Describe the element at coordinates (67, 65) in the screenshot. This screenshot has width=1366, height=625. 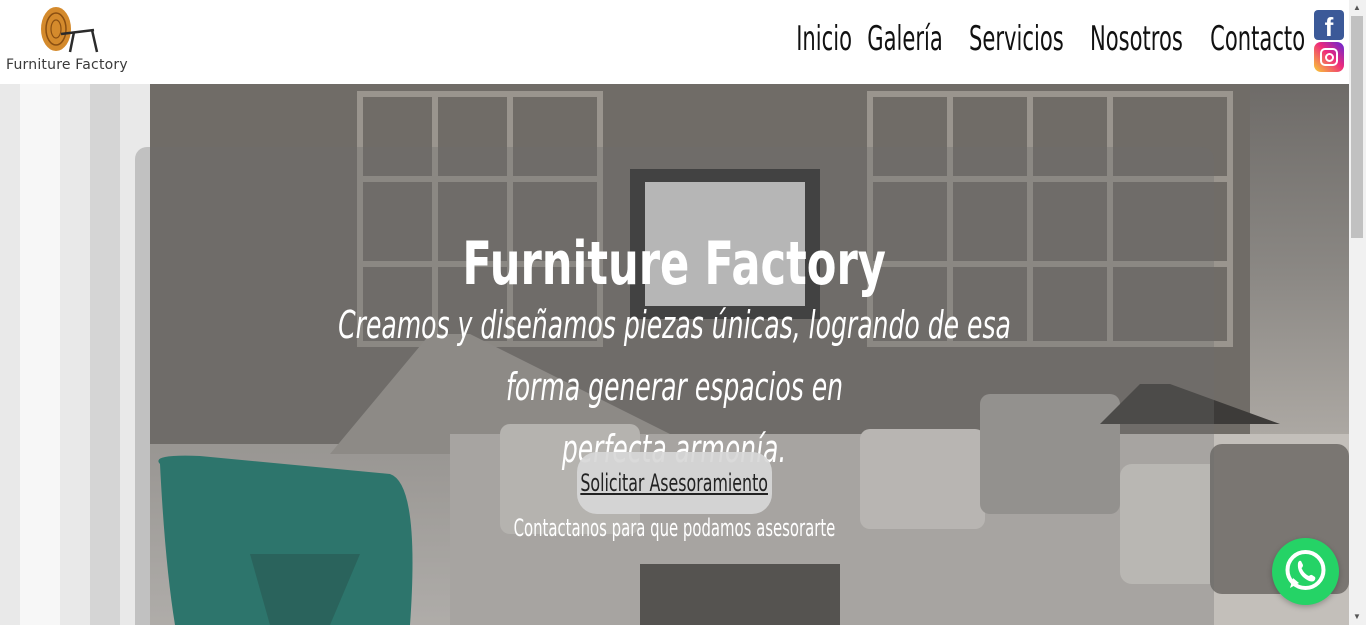
I see `brand-name: Furniture Factory` at that location.